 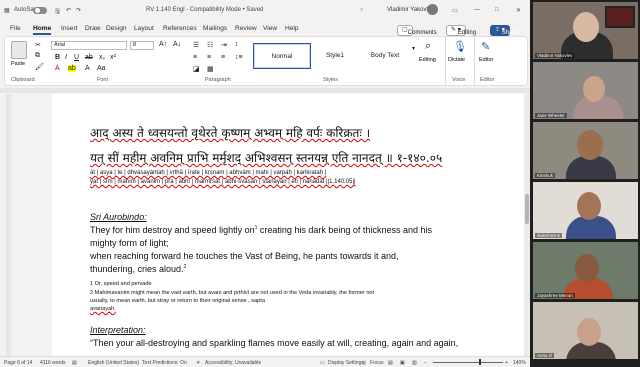 What do you see at coordinates (233, 363) in the screenshot?
I see `accessibility-status: Accessibility: Unavailable` at bounding box center [233, 363].